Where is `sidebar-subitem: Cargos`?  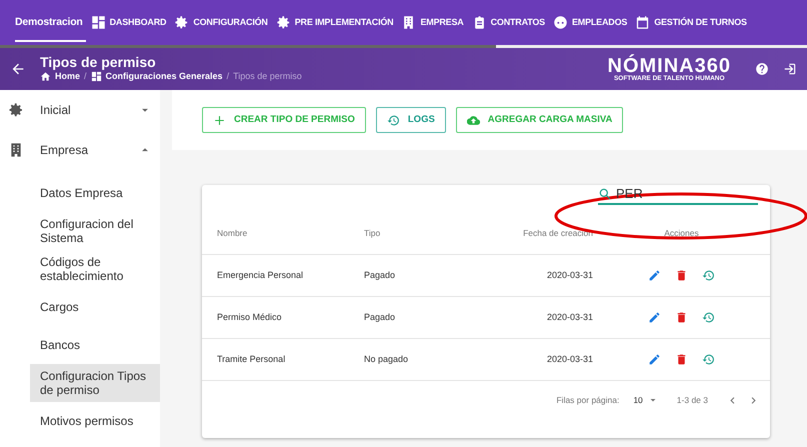 sidebar-subitem: Cargos is located at coordinates (95, 307).